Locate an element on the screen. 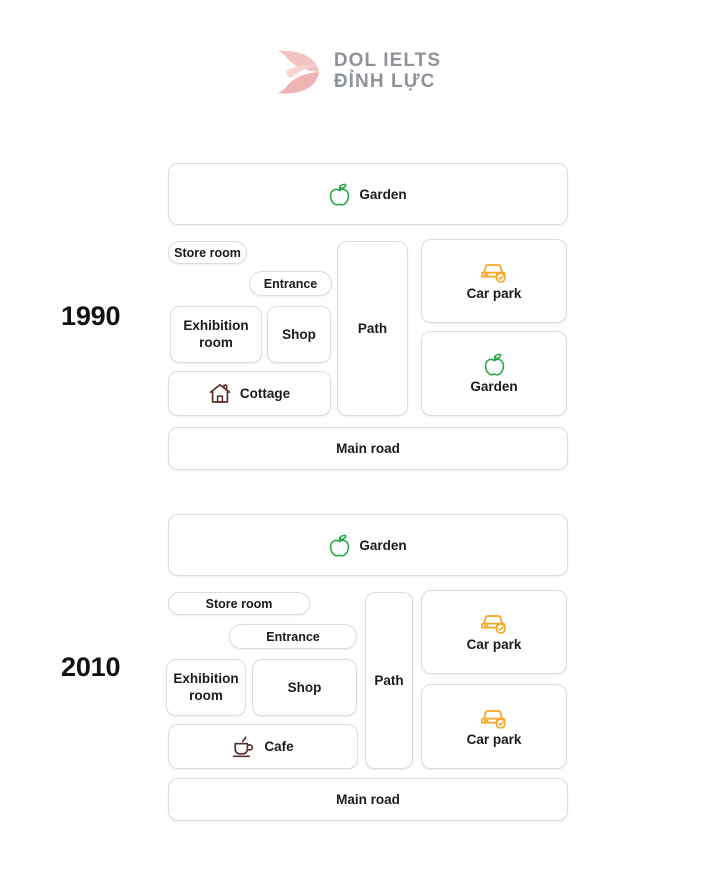 The width and height of the screenshot is (712, 890). box-garden-top-2010: Garden is located at coordinates (368, 545).